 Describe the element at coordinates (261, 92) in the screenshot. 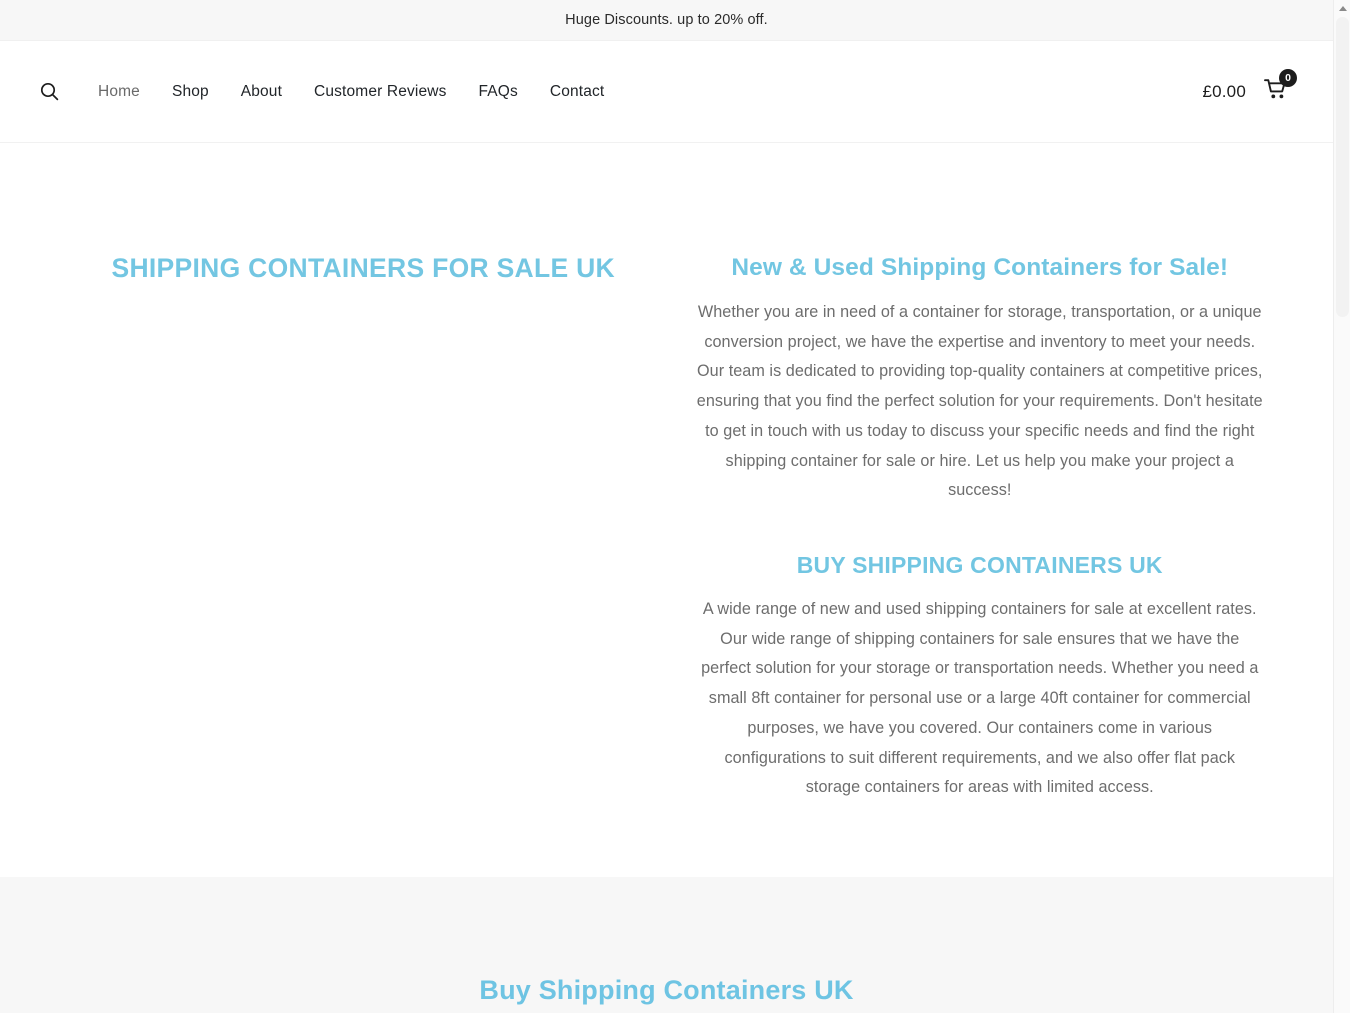

I see `nav-item-about: About` at that location.